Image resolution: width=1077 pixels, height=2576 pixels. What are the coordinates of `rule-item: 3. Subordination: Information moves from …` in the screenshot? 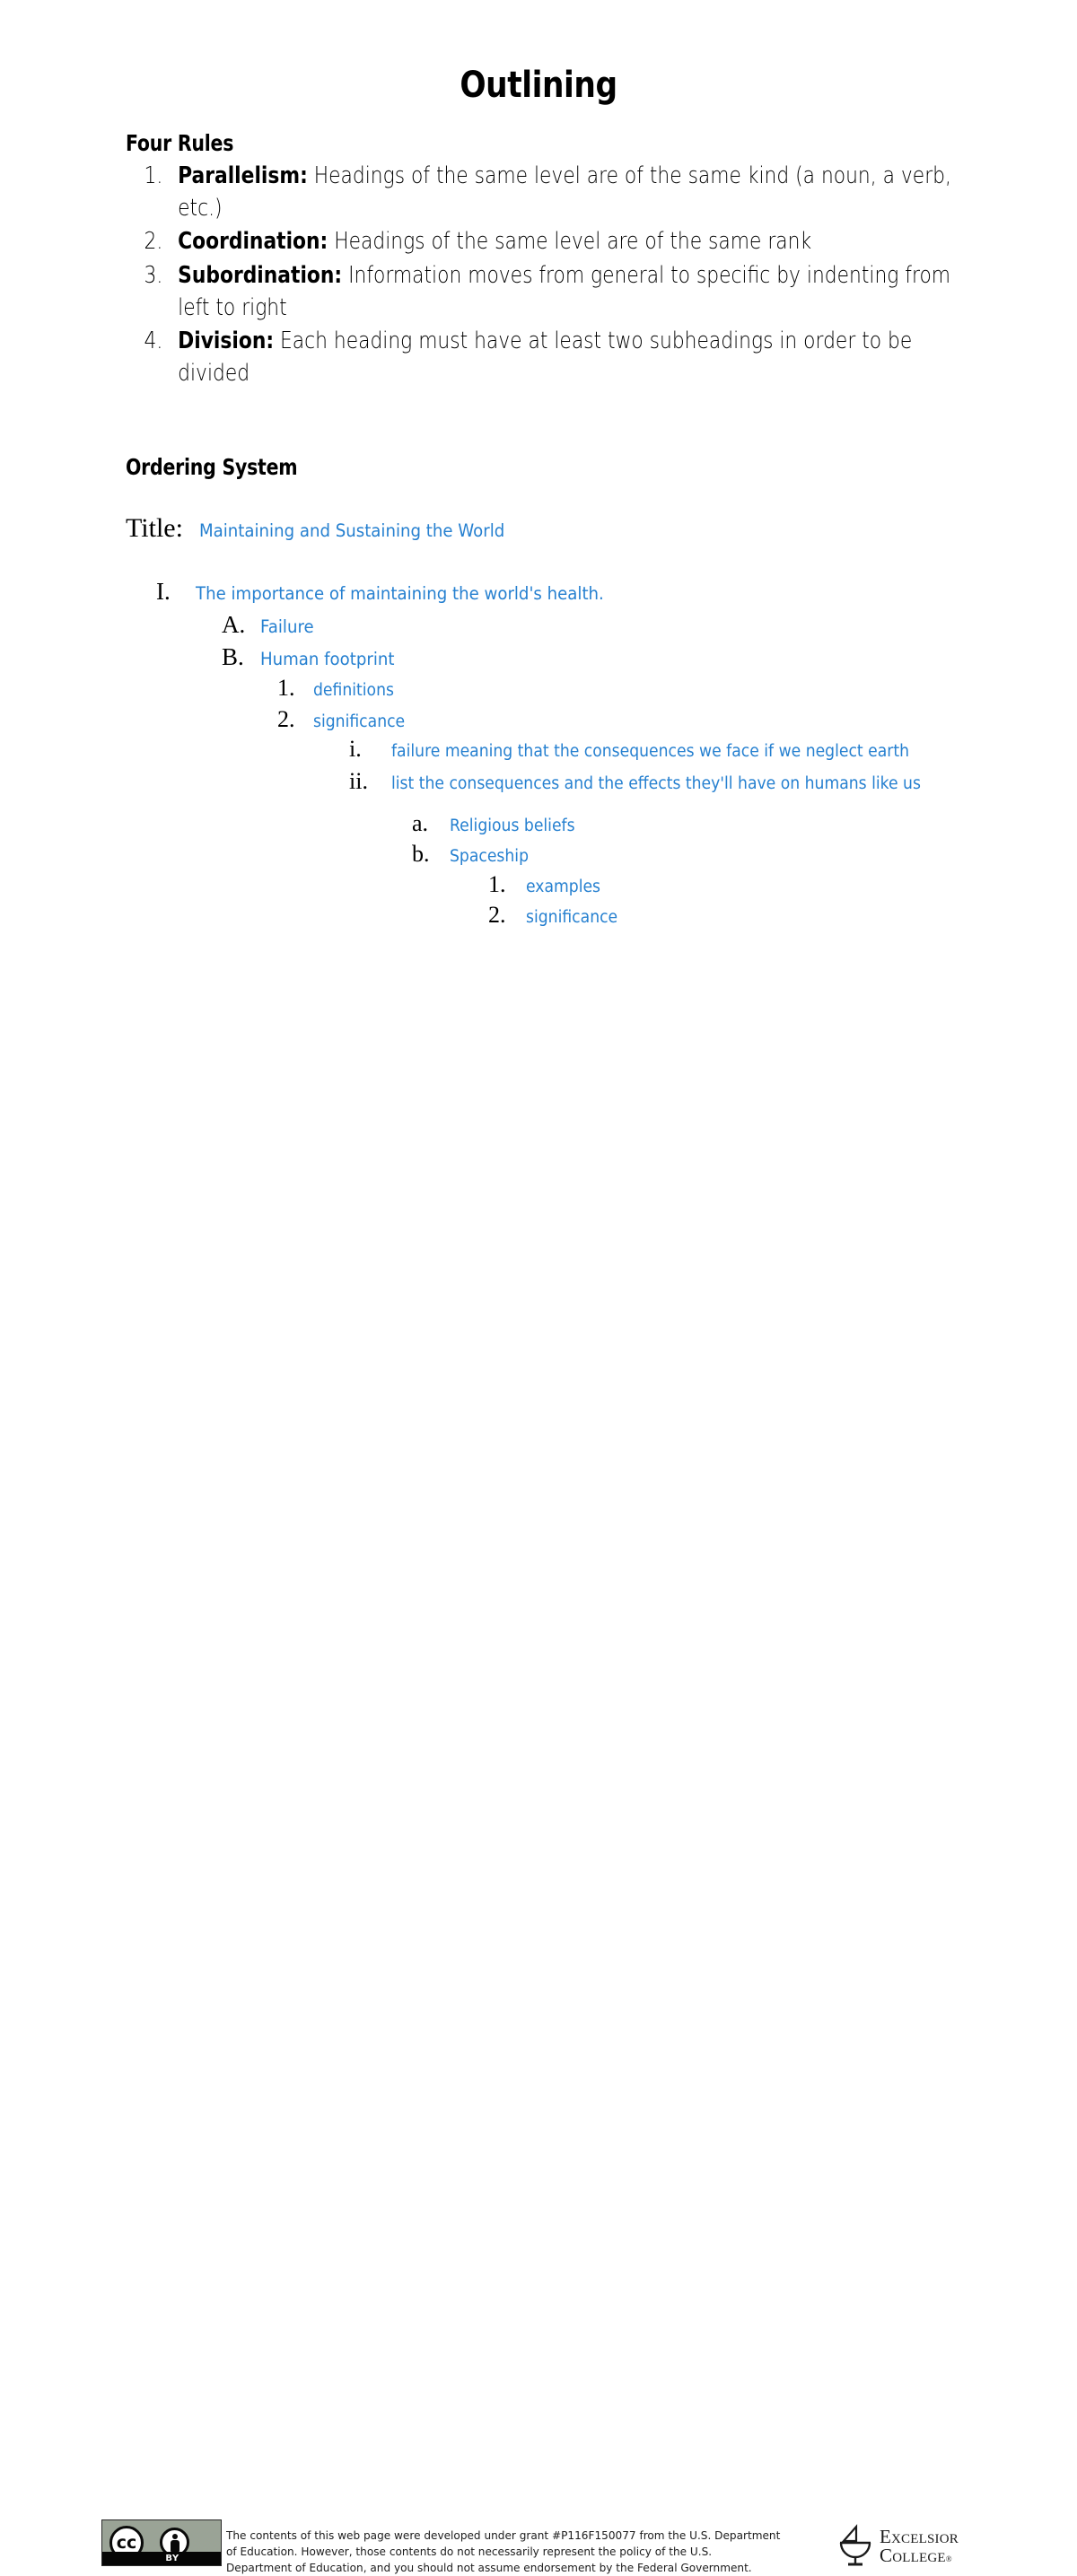 It's located at (543, 291).